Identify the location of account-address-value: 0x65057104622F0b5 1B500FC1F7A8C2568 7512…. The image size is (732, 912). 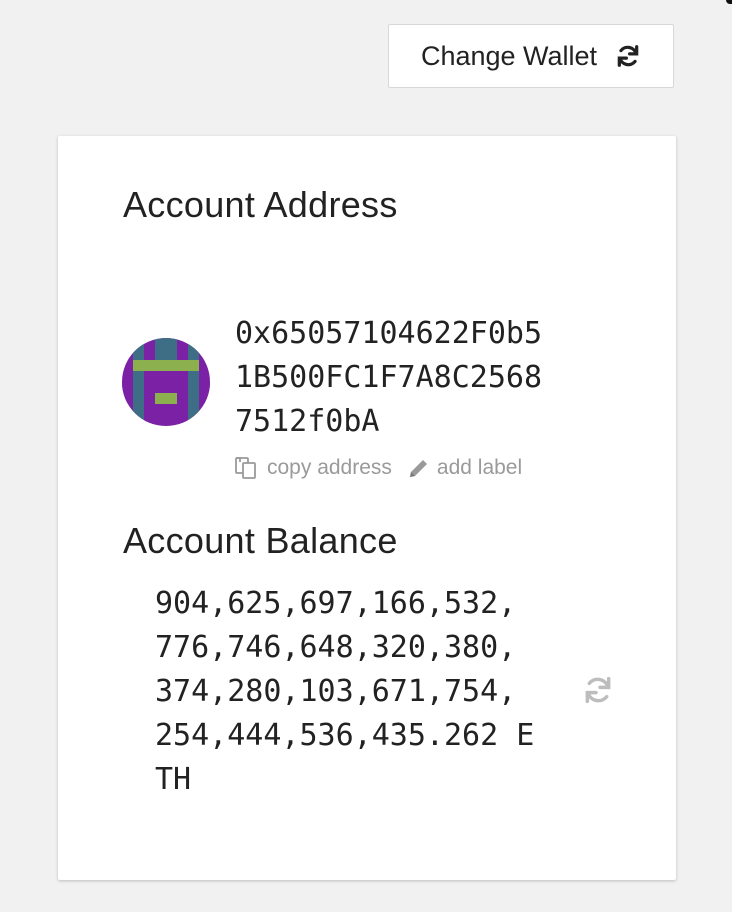
(389, 377).